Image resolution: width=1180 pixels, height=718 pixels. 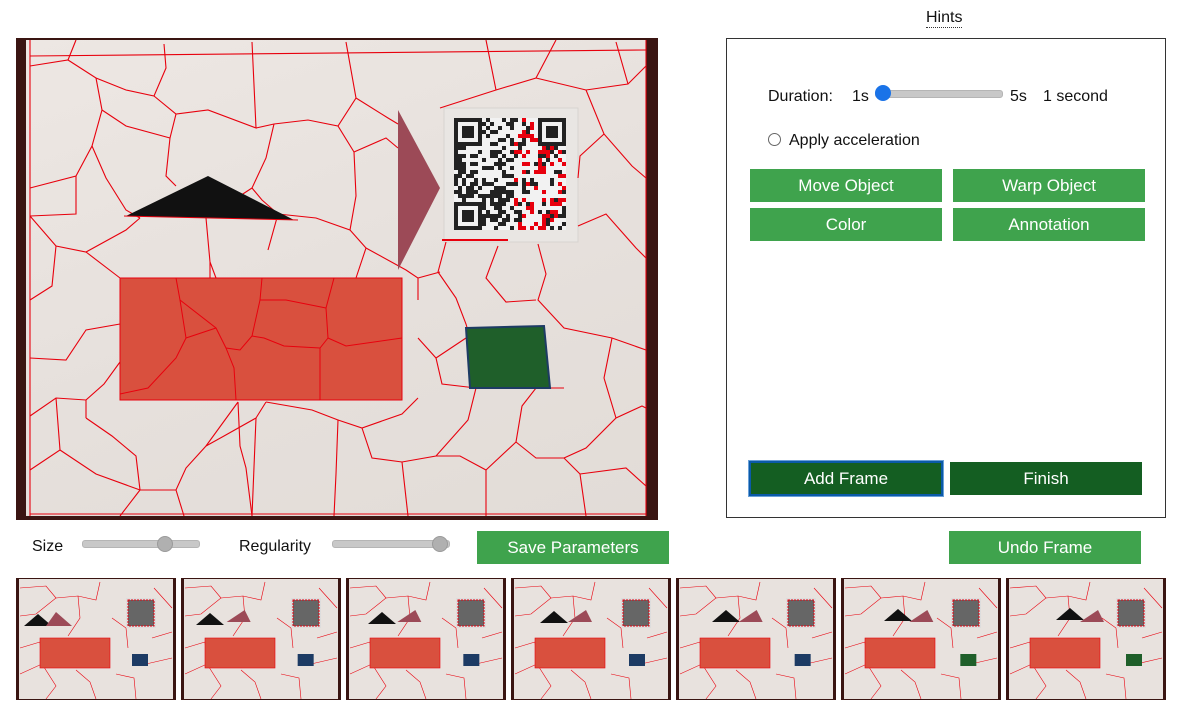 I want to click on duration-value: 1 second, so click(x=1075, y=96).